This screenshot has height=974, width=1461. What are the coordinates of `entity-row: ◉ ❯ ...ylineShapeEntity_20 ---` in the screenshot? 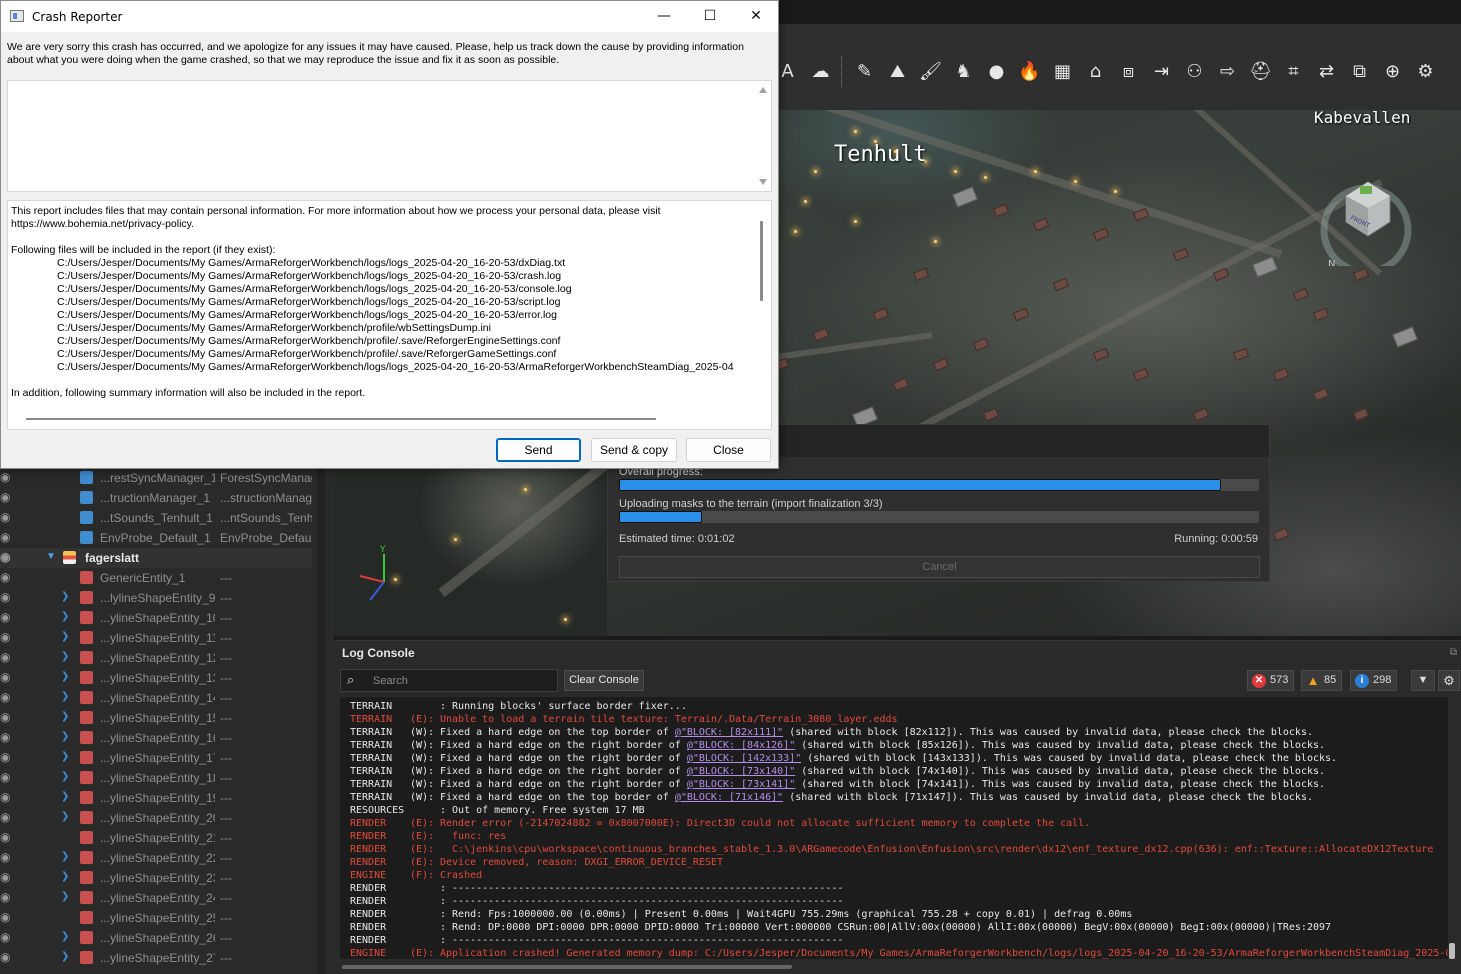 It's located at (156, 818).